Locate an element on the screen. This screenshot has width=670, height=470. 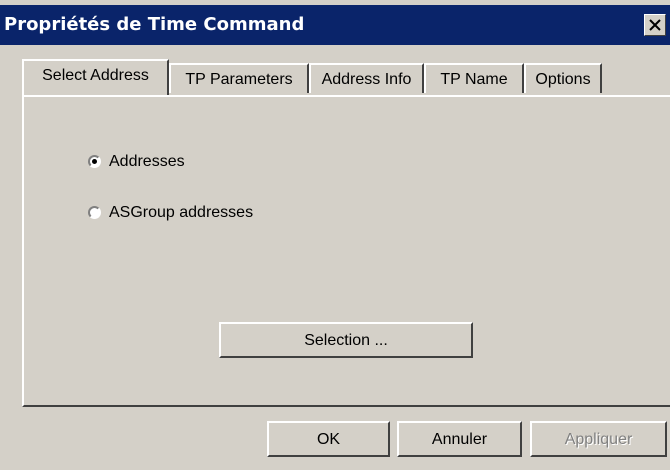
apply-button: Appliquer is located at coordinates (598, 439).